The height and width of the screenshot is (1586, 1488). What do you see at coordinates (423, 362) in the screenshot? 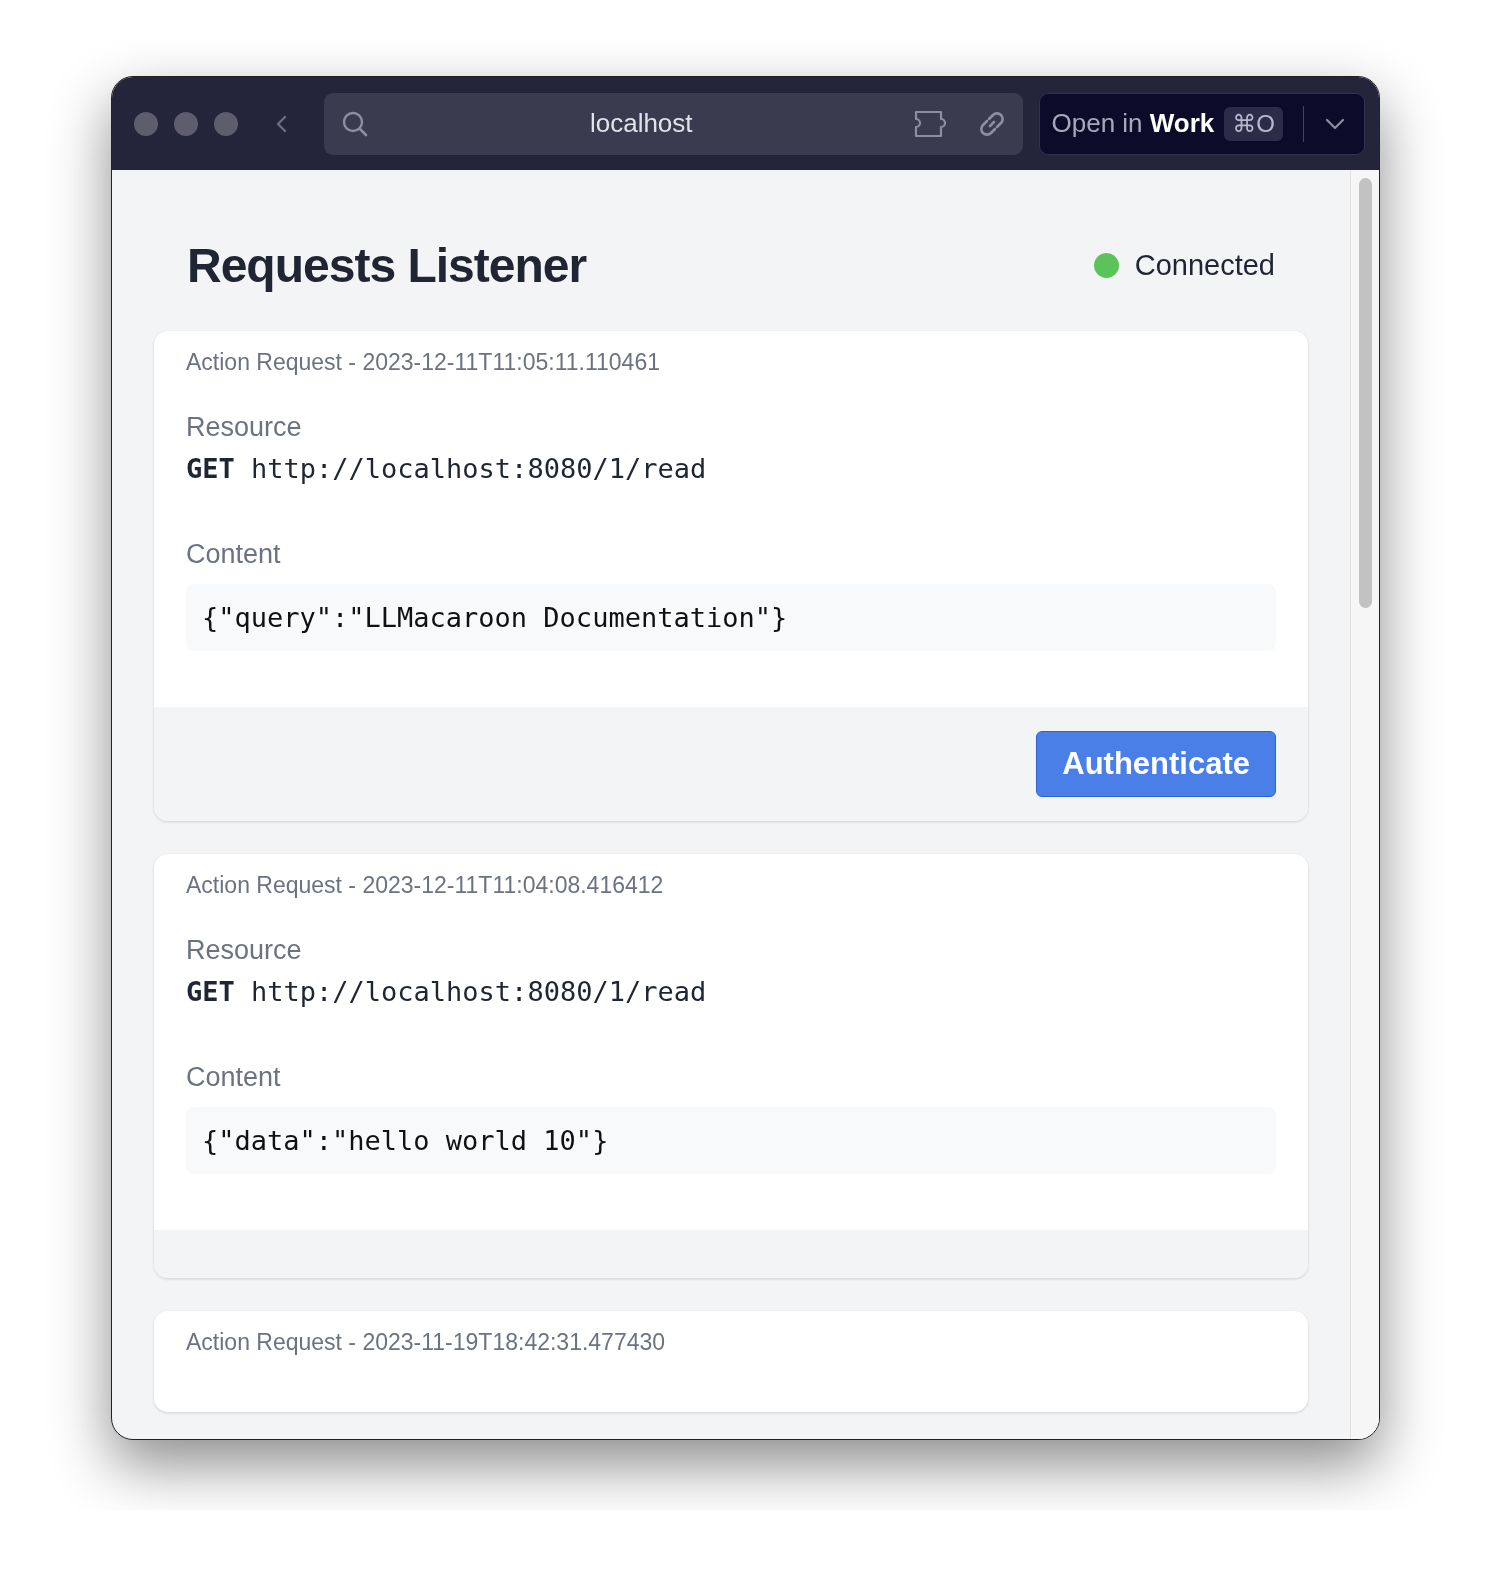
I see `request-title: Action Request - 2023-12-11T11:05:11.110461` at bounding box center [423, 362].